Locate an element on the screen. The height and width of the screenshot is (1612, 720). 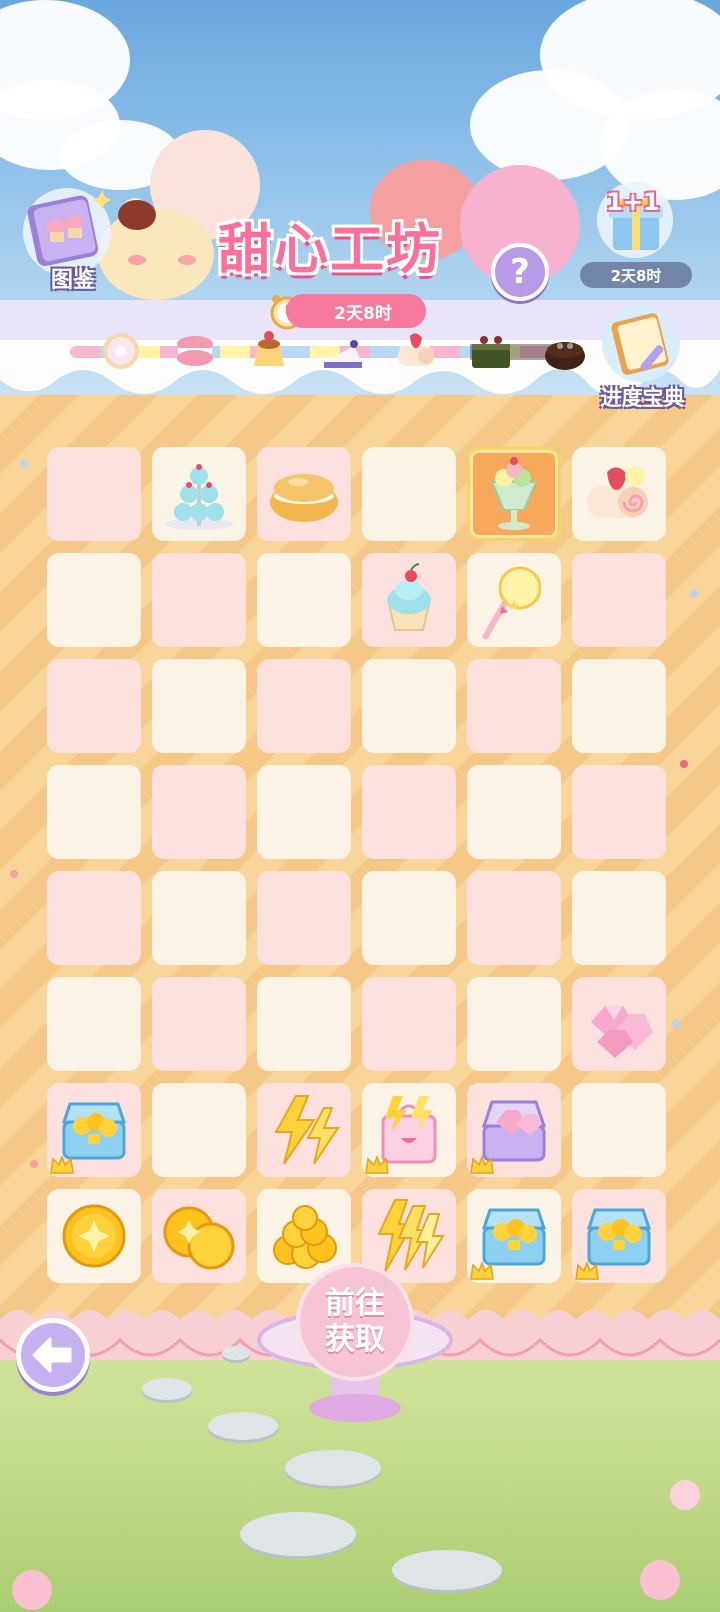
grid-cell-strawberry-roll is located at coordinates (619, 494).